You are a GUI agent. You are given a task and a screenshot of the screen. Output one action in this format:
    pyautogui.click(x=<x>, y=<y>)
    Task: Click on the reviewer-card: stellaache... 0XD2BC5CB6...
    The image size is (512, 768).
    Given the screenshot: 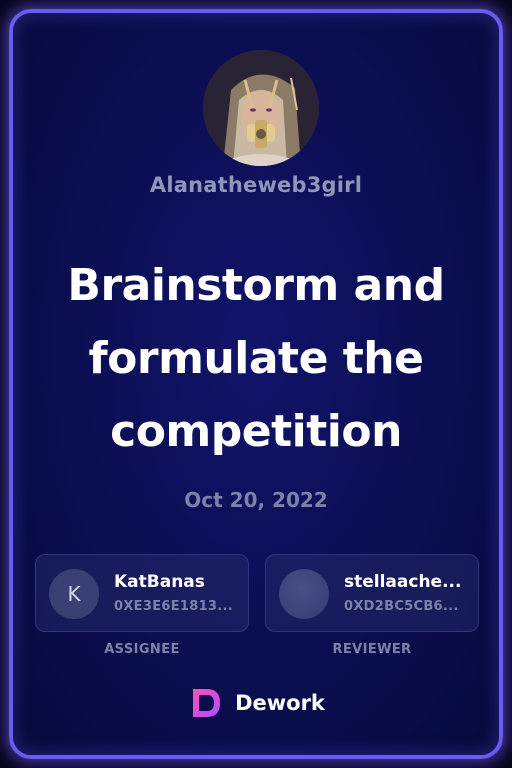 What is the action you would take?
    pyautogui.click(x=372, y=593)
    